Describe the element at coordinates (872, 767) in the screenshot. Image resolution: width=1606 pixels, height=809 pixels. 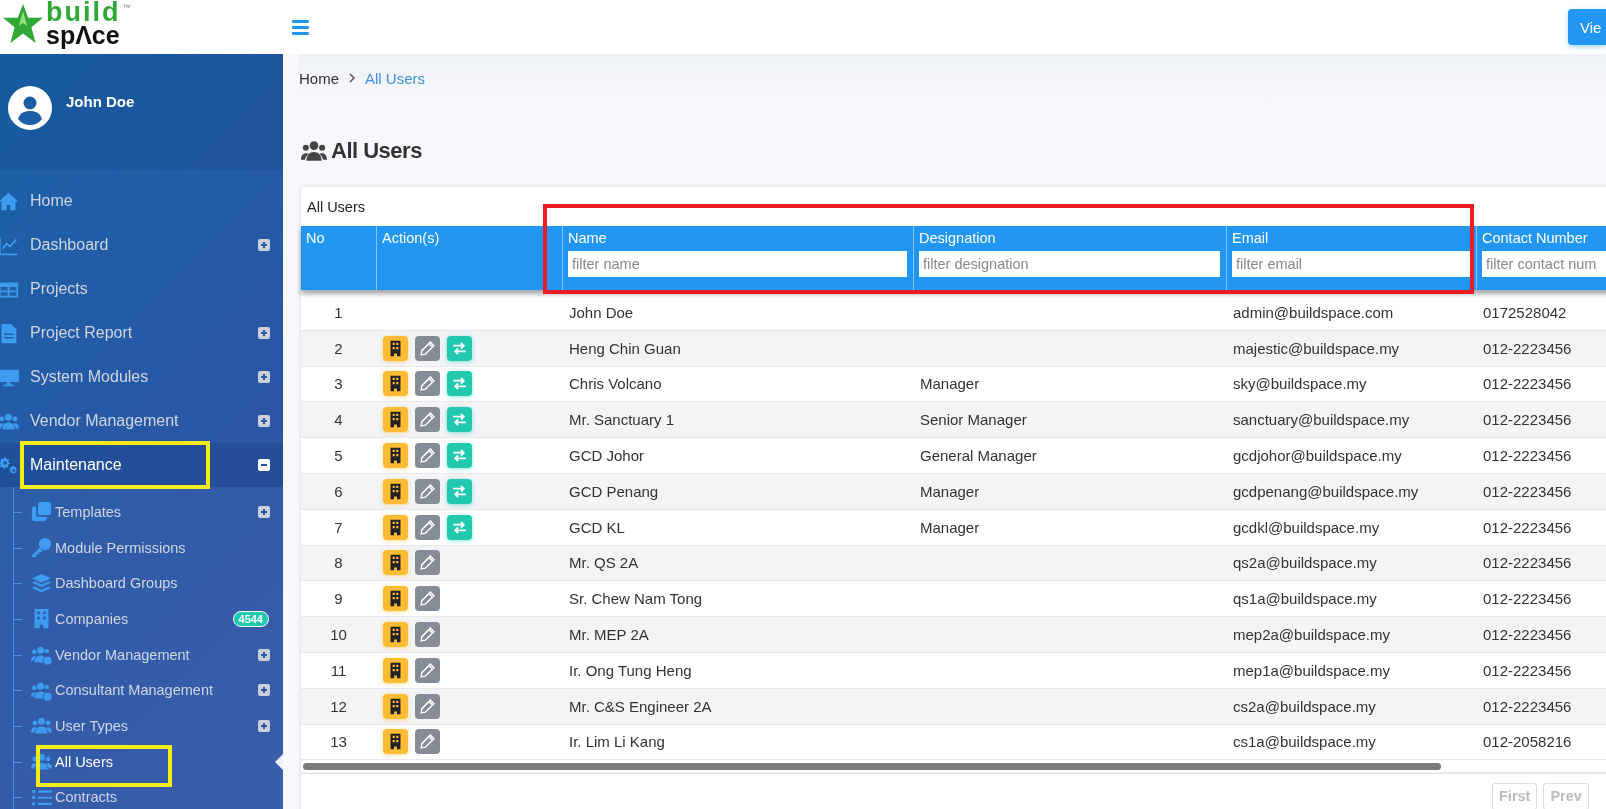
I see `scrollbar` at that location.